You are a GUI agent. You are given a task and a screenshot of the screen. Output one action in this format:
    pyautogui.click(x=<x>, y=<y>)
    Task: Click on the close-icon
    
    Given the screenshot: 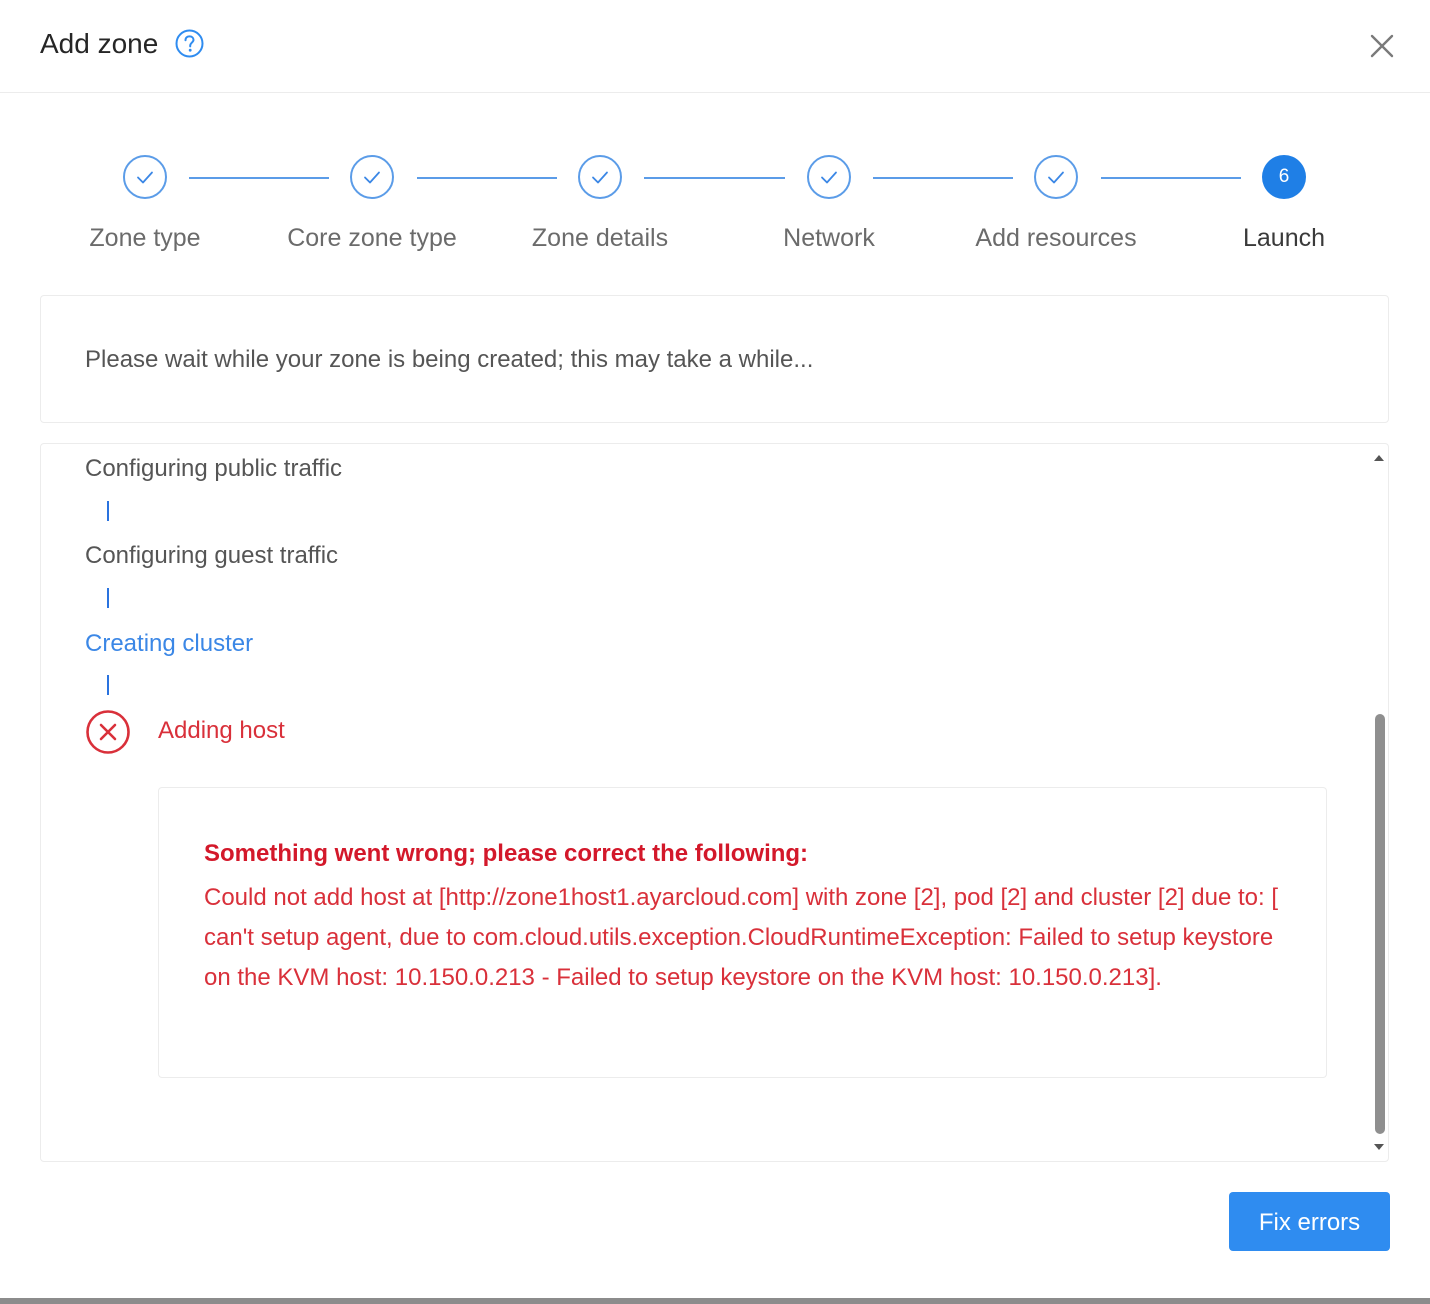 What is the action you would take?
    pyautogui.click(x=1382, y=46)
    